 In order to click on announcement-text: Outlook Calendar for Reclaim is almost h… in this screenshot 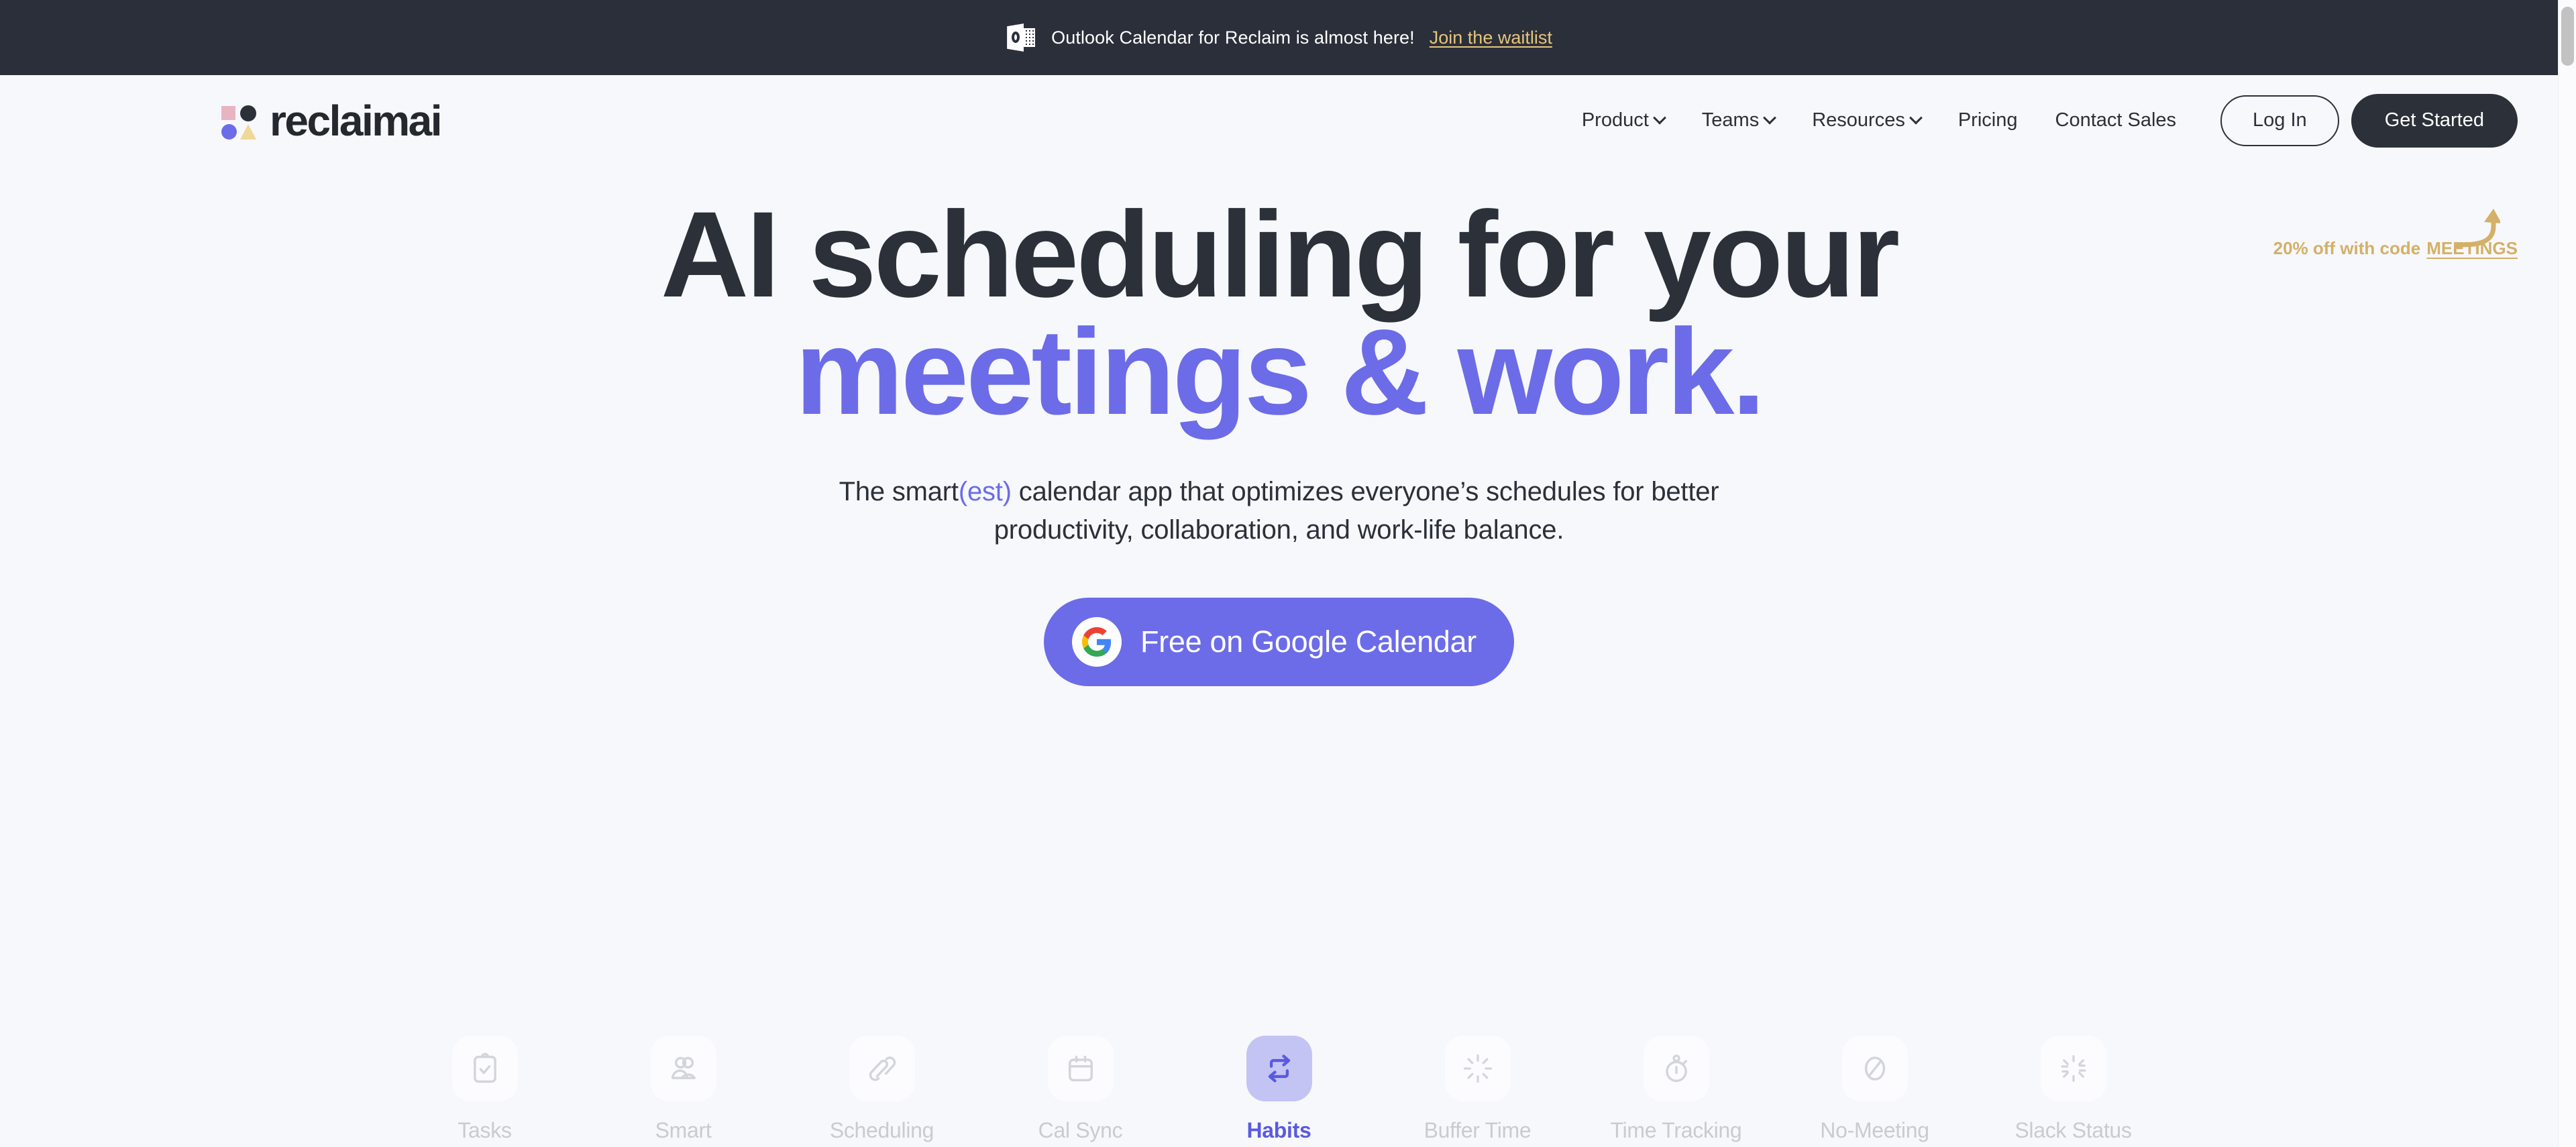, I will do `click(1233, 37)`.